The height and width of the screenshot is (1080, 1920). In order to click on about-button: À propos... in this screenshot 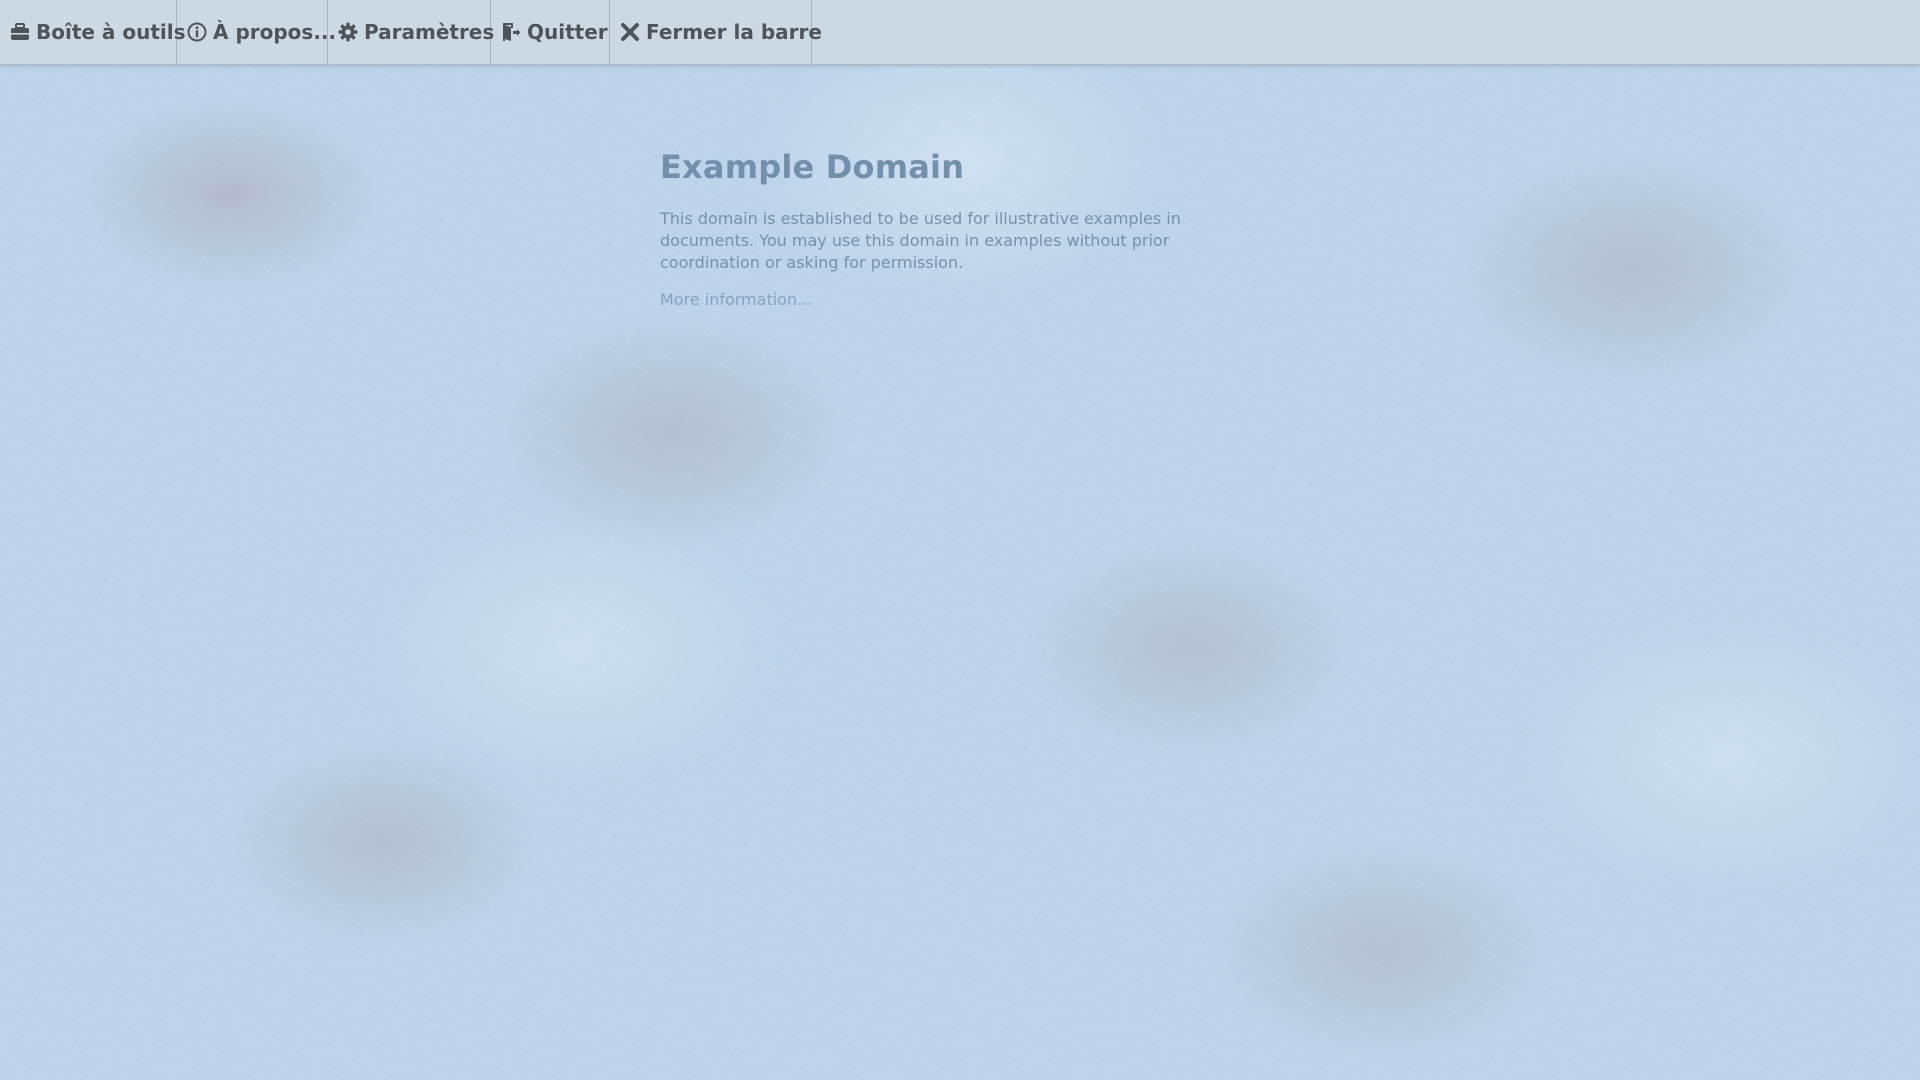, I will do `click(256, 32)`.